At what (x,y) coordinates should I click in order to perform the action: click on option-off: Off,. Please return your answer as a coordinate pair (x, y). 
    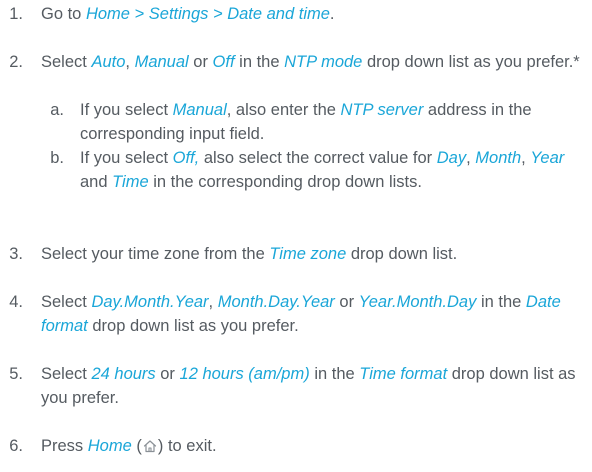
    Looking at the image, I should click on (186, 158).